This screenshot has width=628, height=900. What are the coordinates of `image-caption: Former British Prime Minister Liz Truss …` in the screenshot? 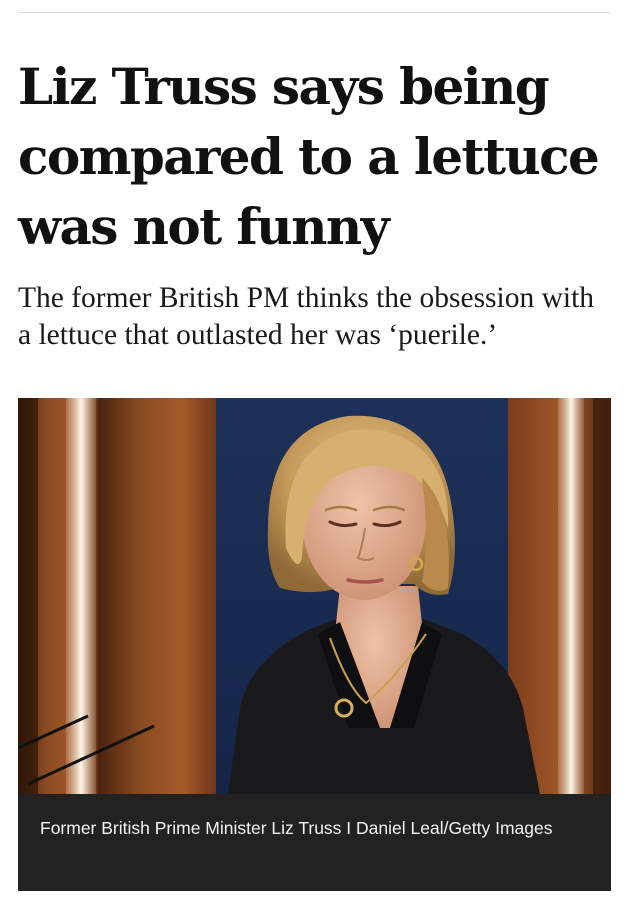 It's located at (314, 842).